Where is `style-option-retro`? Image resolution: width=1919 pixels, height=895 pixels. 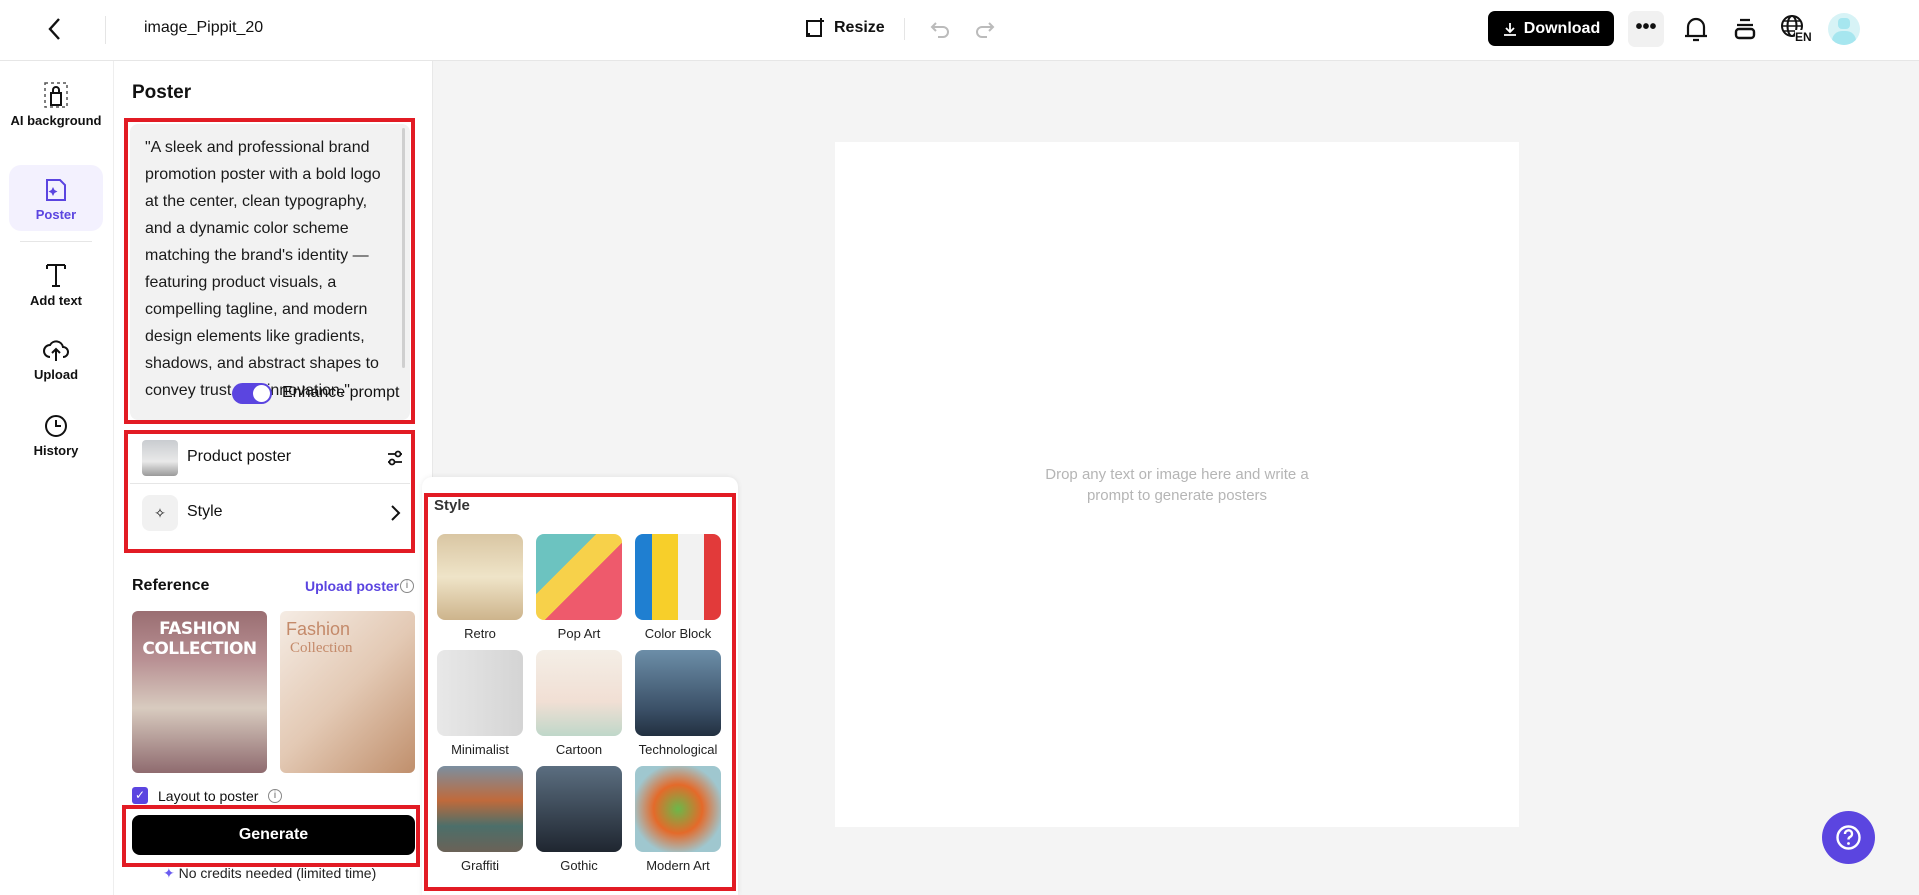
style-option-retro is located at coordinates (480, 577).